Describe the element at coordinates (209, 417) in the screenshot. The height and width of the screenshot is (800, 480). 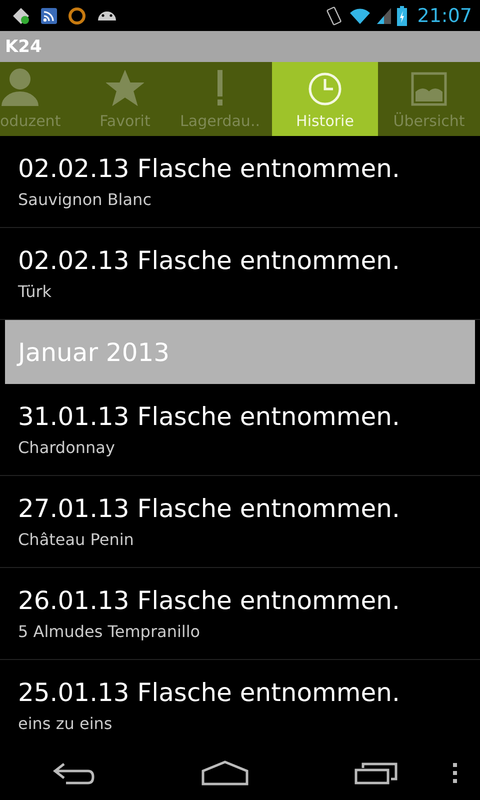
I see `entry-title: 31.01.13 Flasche entnommen.` at that location.